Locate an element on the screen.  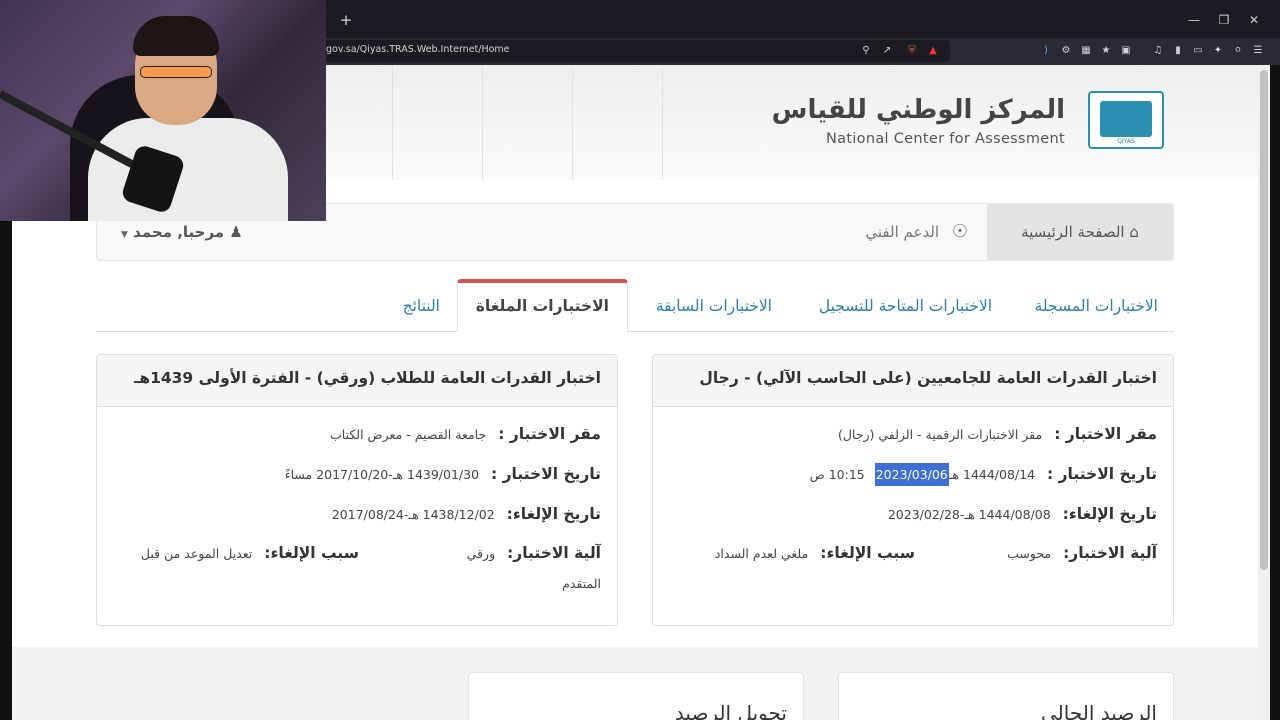
qiyas-logo: QIYAS is located at coordinates (1126, 120).